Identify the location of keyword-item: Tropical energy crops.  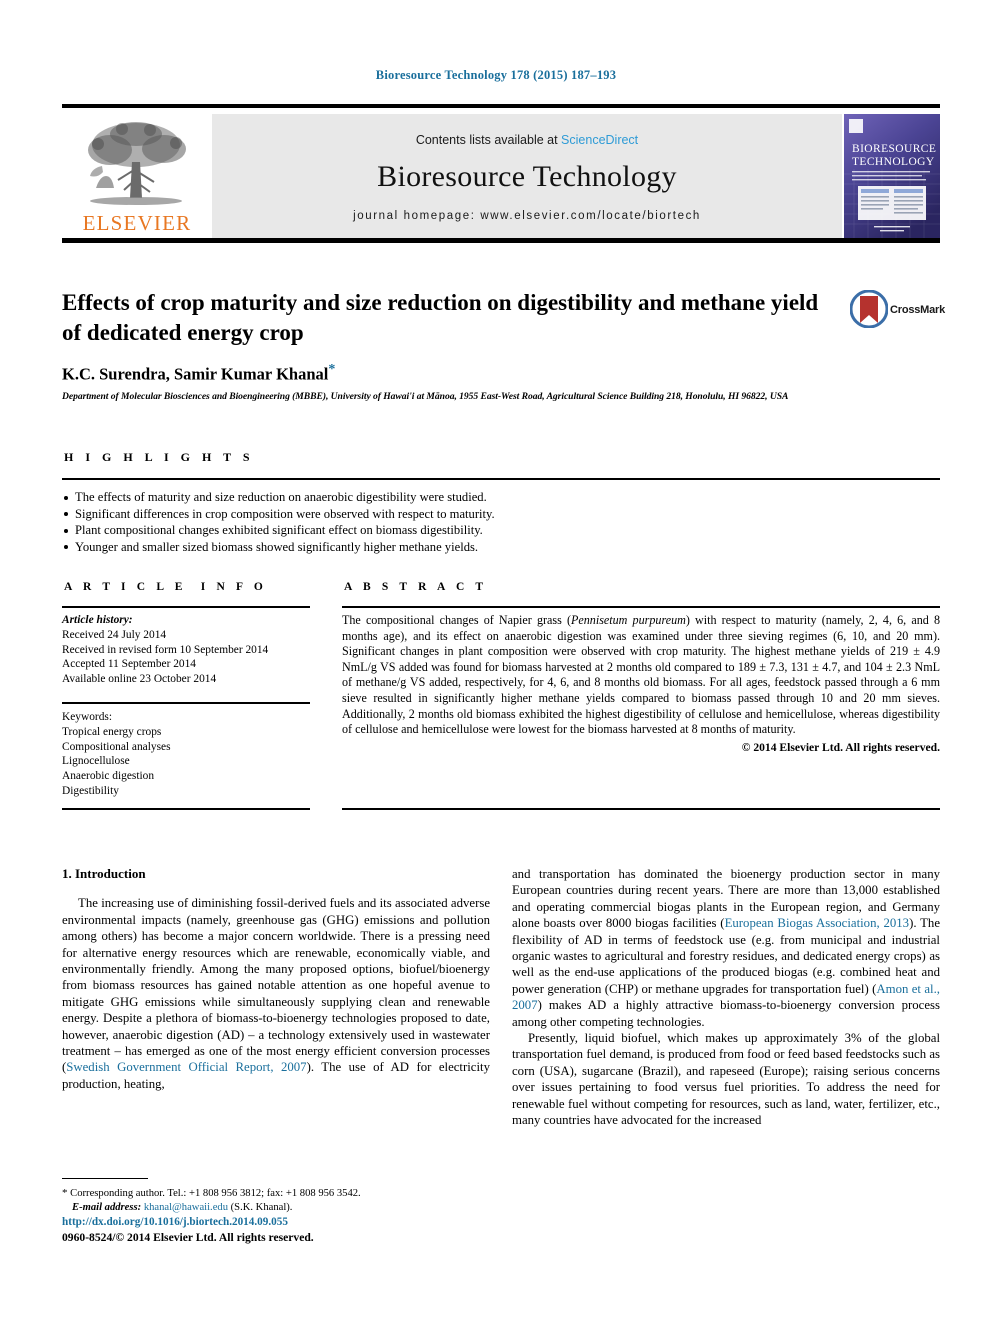
(112, 731).